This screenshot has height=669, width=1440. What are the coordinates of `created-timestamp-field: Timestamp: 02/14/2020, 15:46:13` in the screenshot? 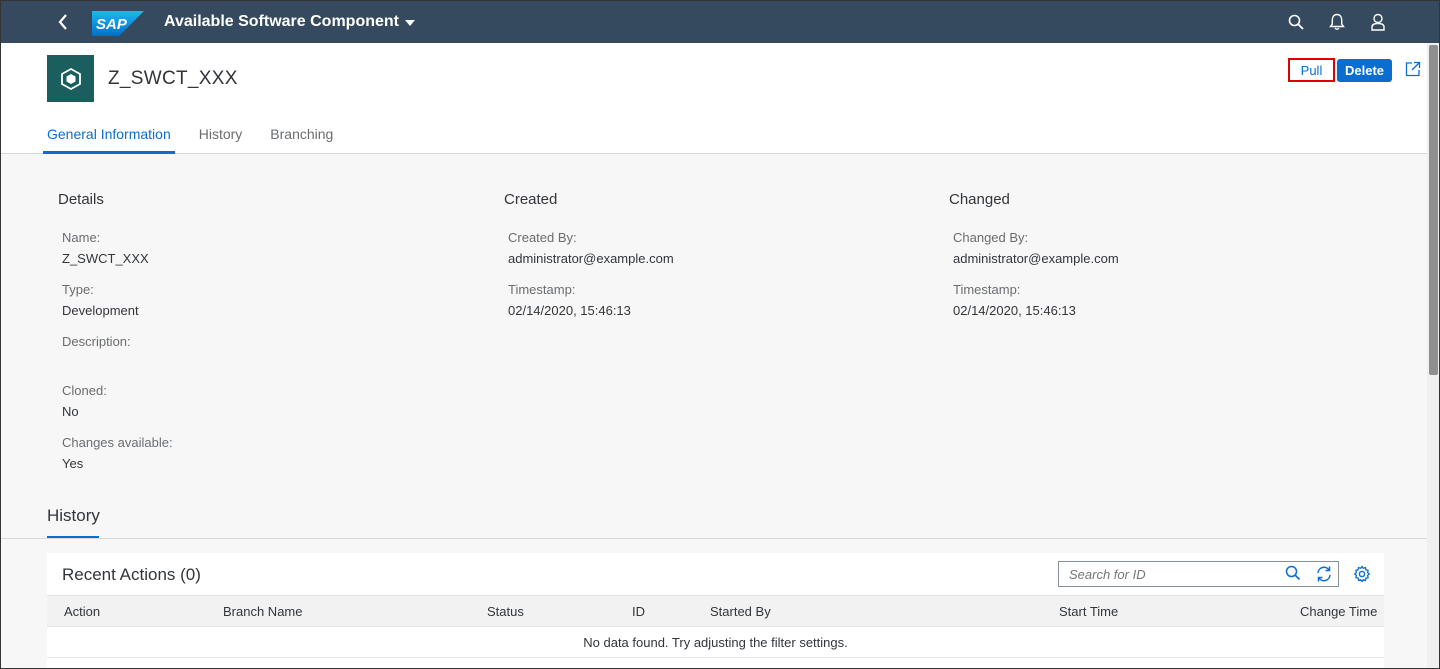 It's located at (591, 300).